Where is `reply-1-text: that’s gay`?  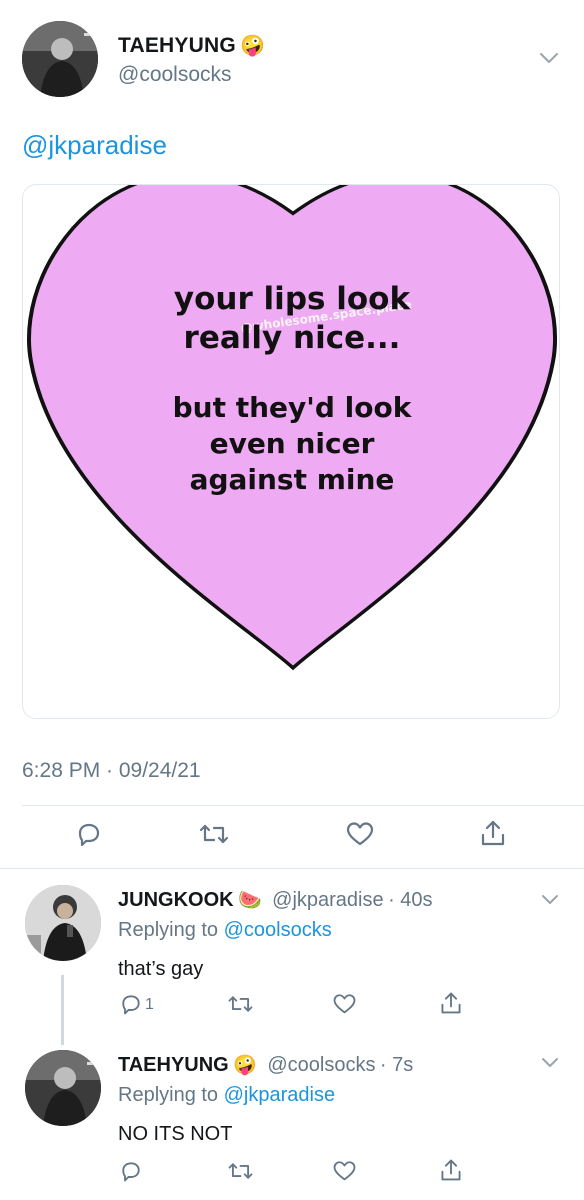
reply-1-text: that’s gay is located at coordinates (161, 969).